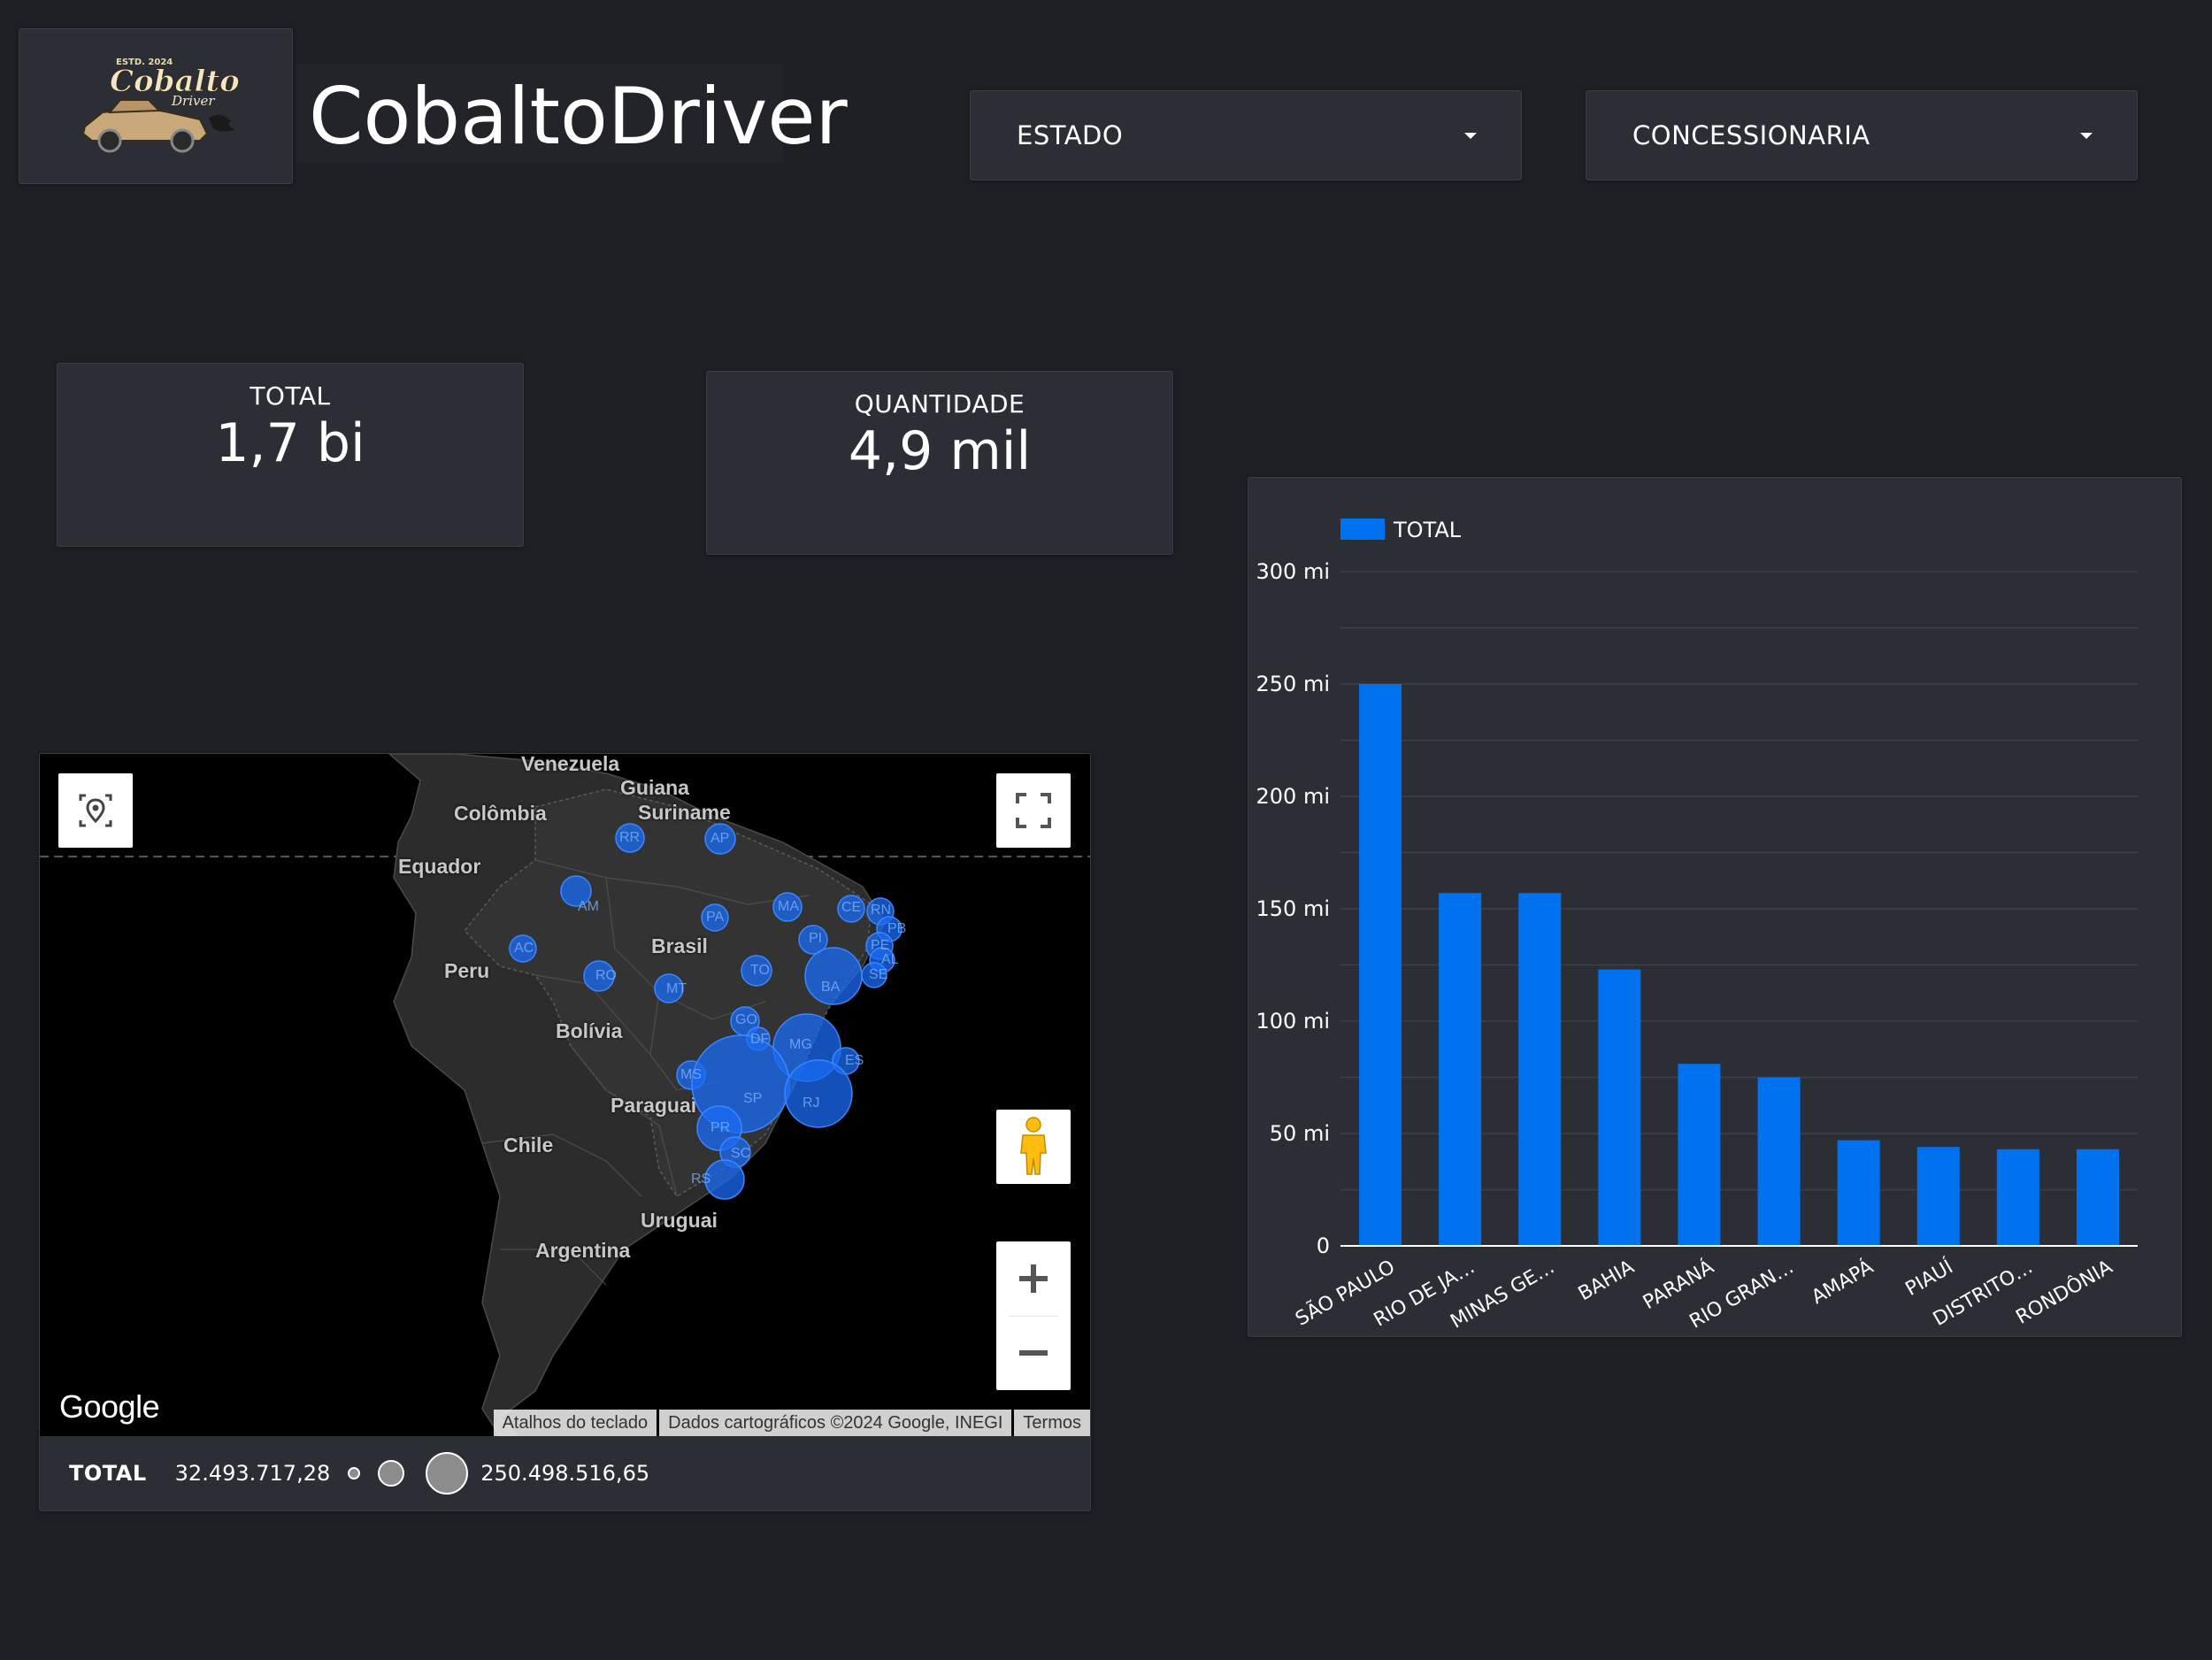 The image size is (2212, 1660). I want to click on logo-card: ESTD. 2024 Cobalto Driver, so click(156, 106).